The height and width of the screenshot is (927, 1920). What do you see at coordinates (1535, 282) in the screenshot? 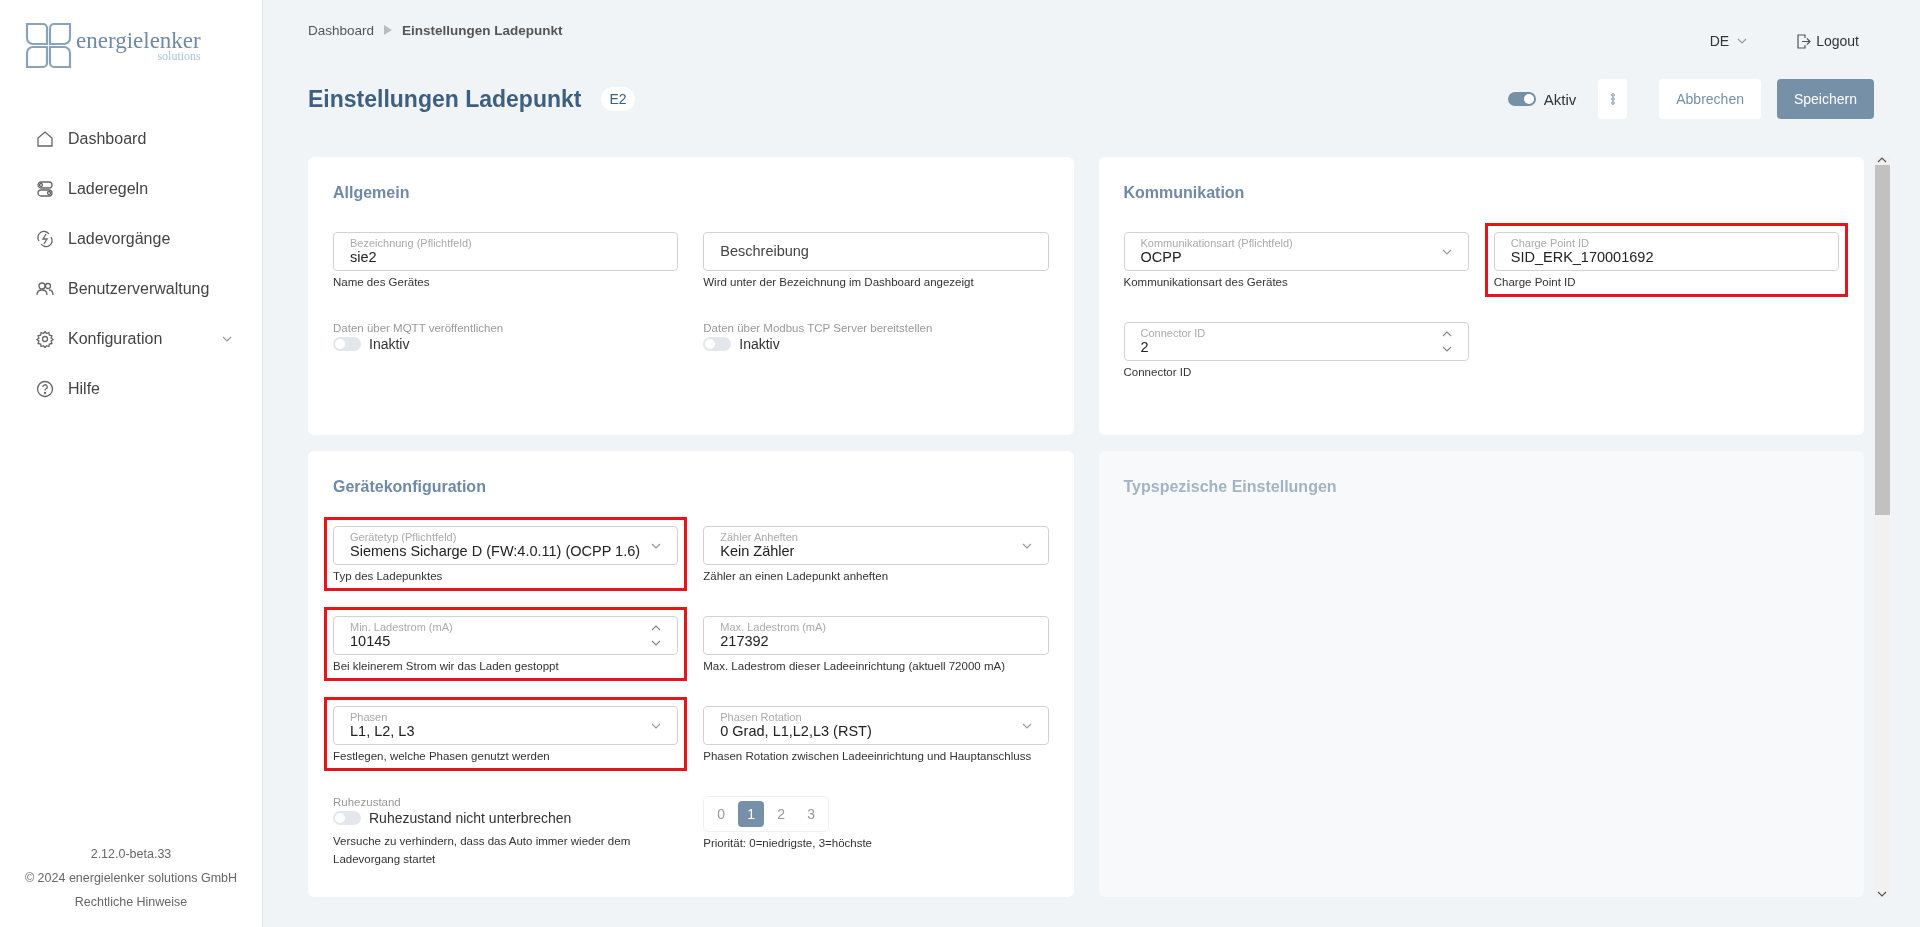
I see `field-hint: Charge Point ID` at bounding box center [1535, 282].